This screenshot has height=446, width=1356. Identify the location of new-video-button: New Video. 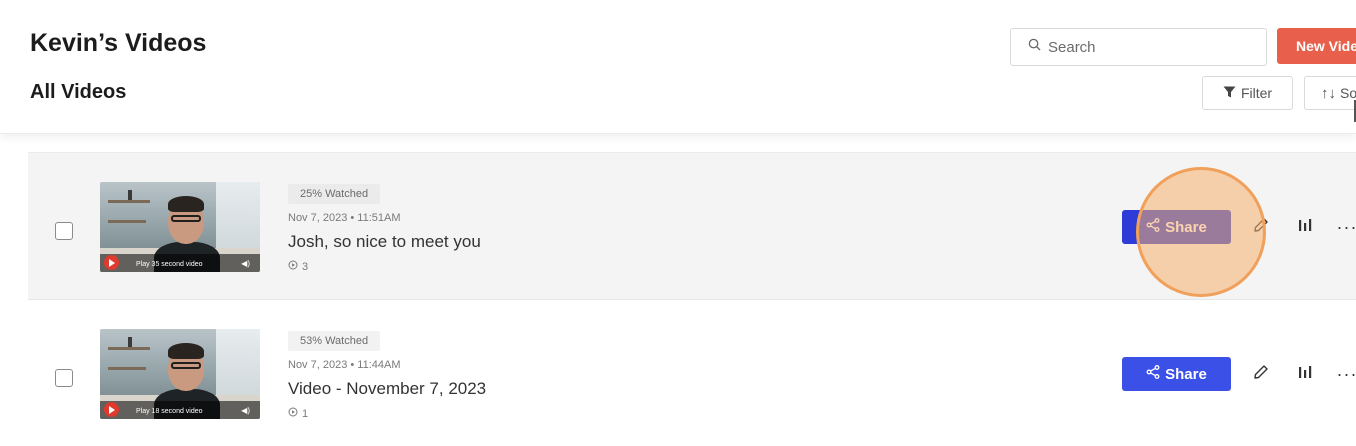
(1316, 46).